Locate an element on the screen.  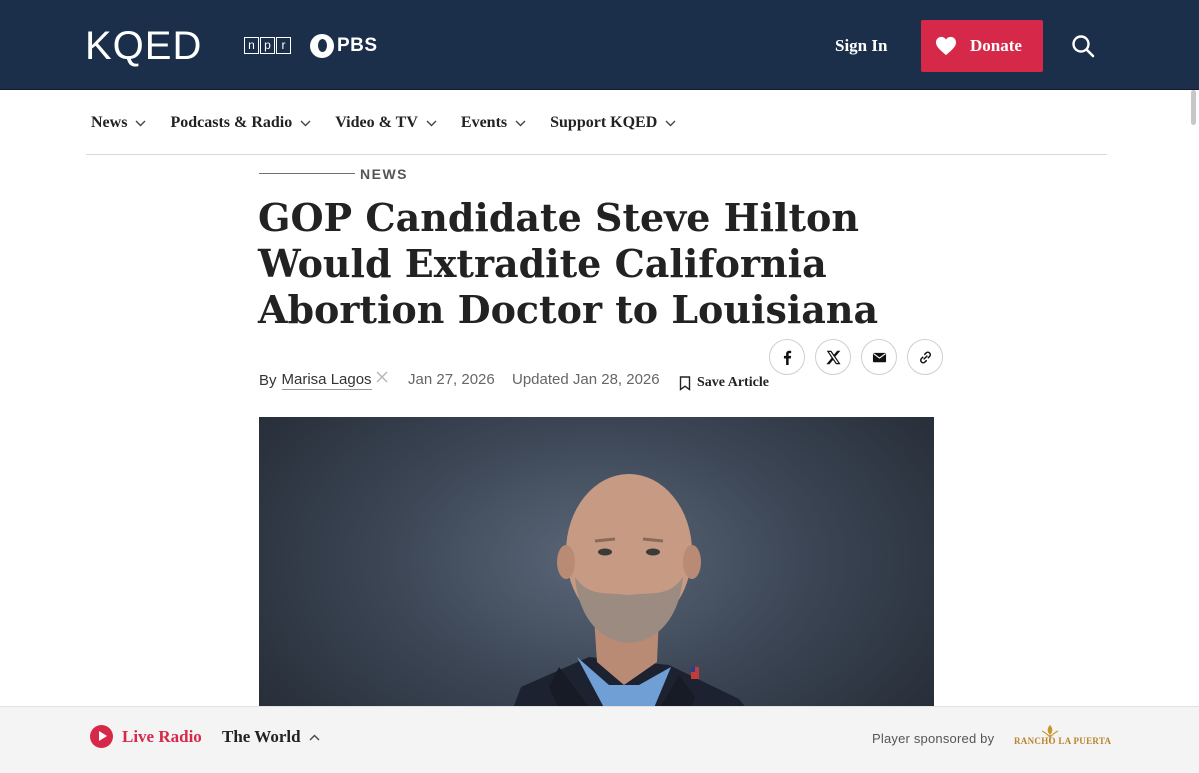
link-icon is located at coordinates (925, 357).